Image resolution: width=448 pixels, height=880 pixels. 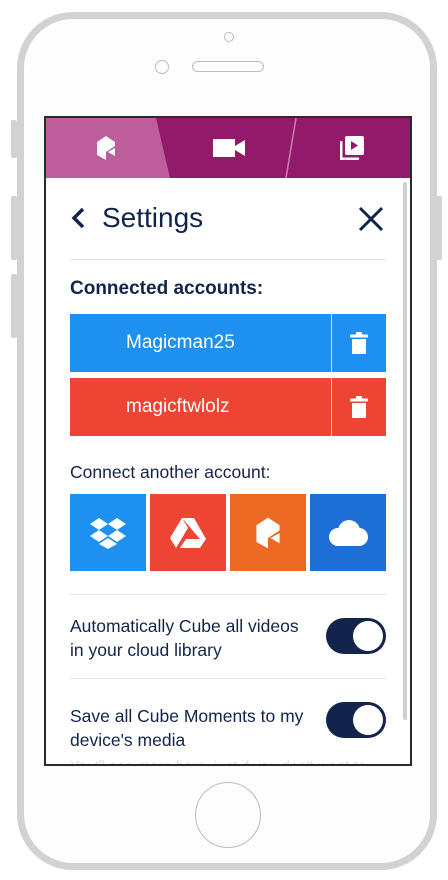 I want to click on dropbox-icon, so click(x=108, y=533).